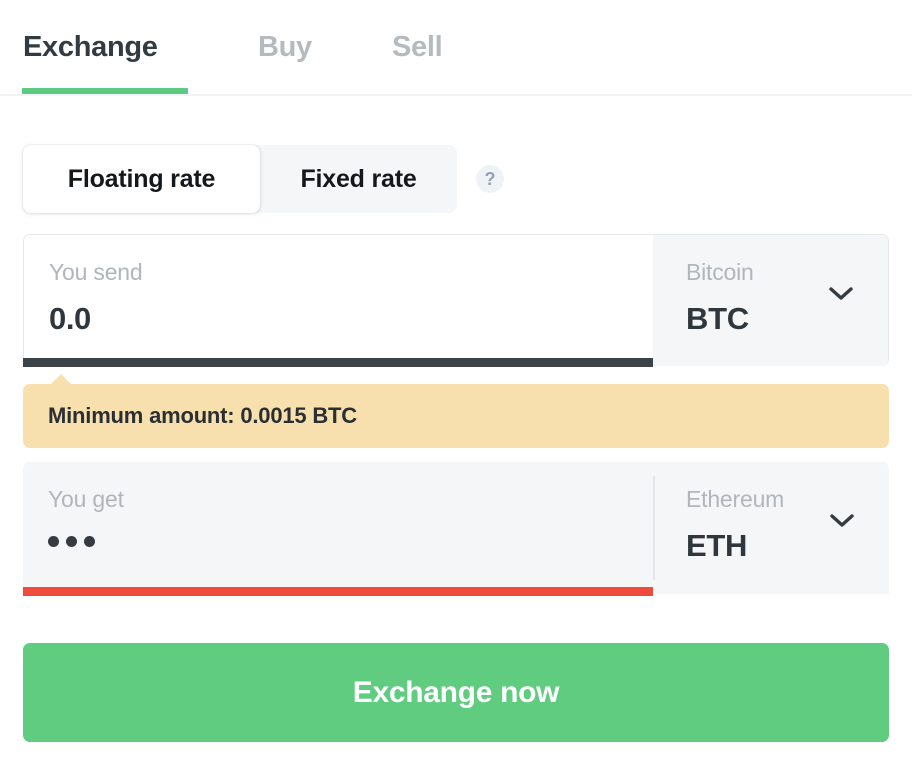 This screenshot has height=772, width=912. Describe the element at coordinates (141, 179) in the screenshot. I see `floating-rate-option: Floating rate` at that location.